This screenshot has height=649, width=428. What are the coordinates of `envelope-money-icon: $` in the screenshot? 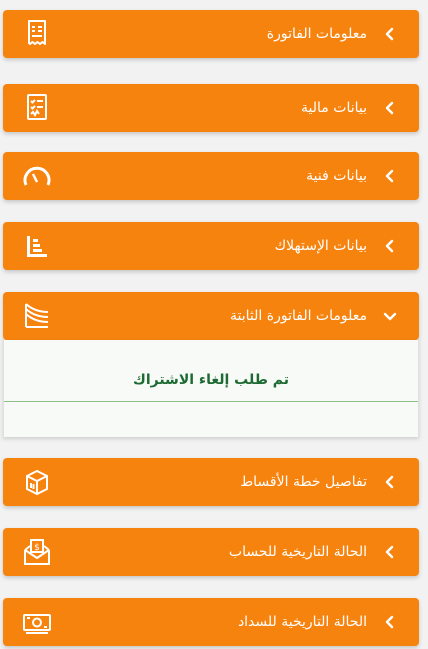 It's located at (37, 552).